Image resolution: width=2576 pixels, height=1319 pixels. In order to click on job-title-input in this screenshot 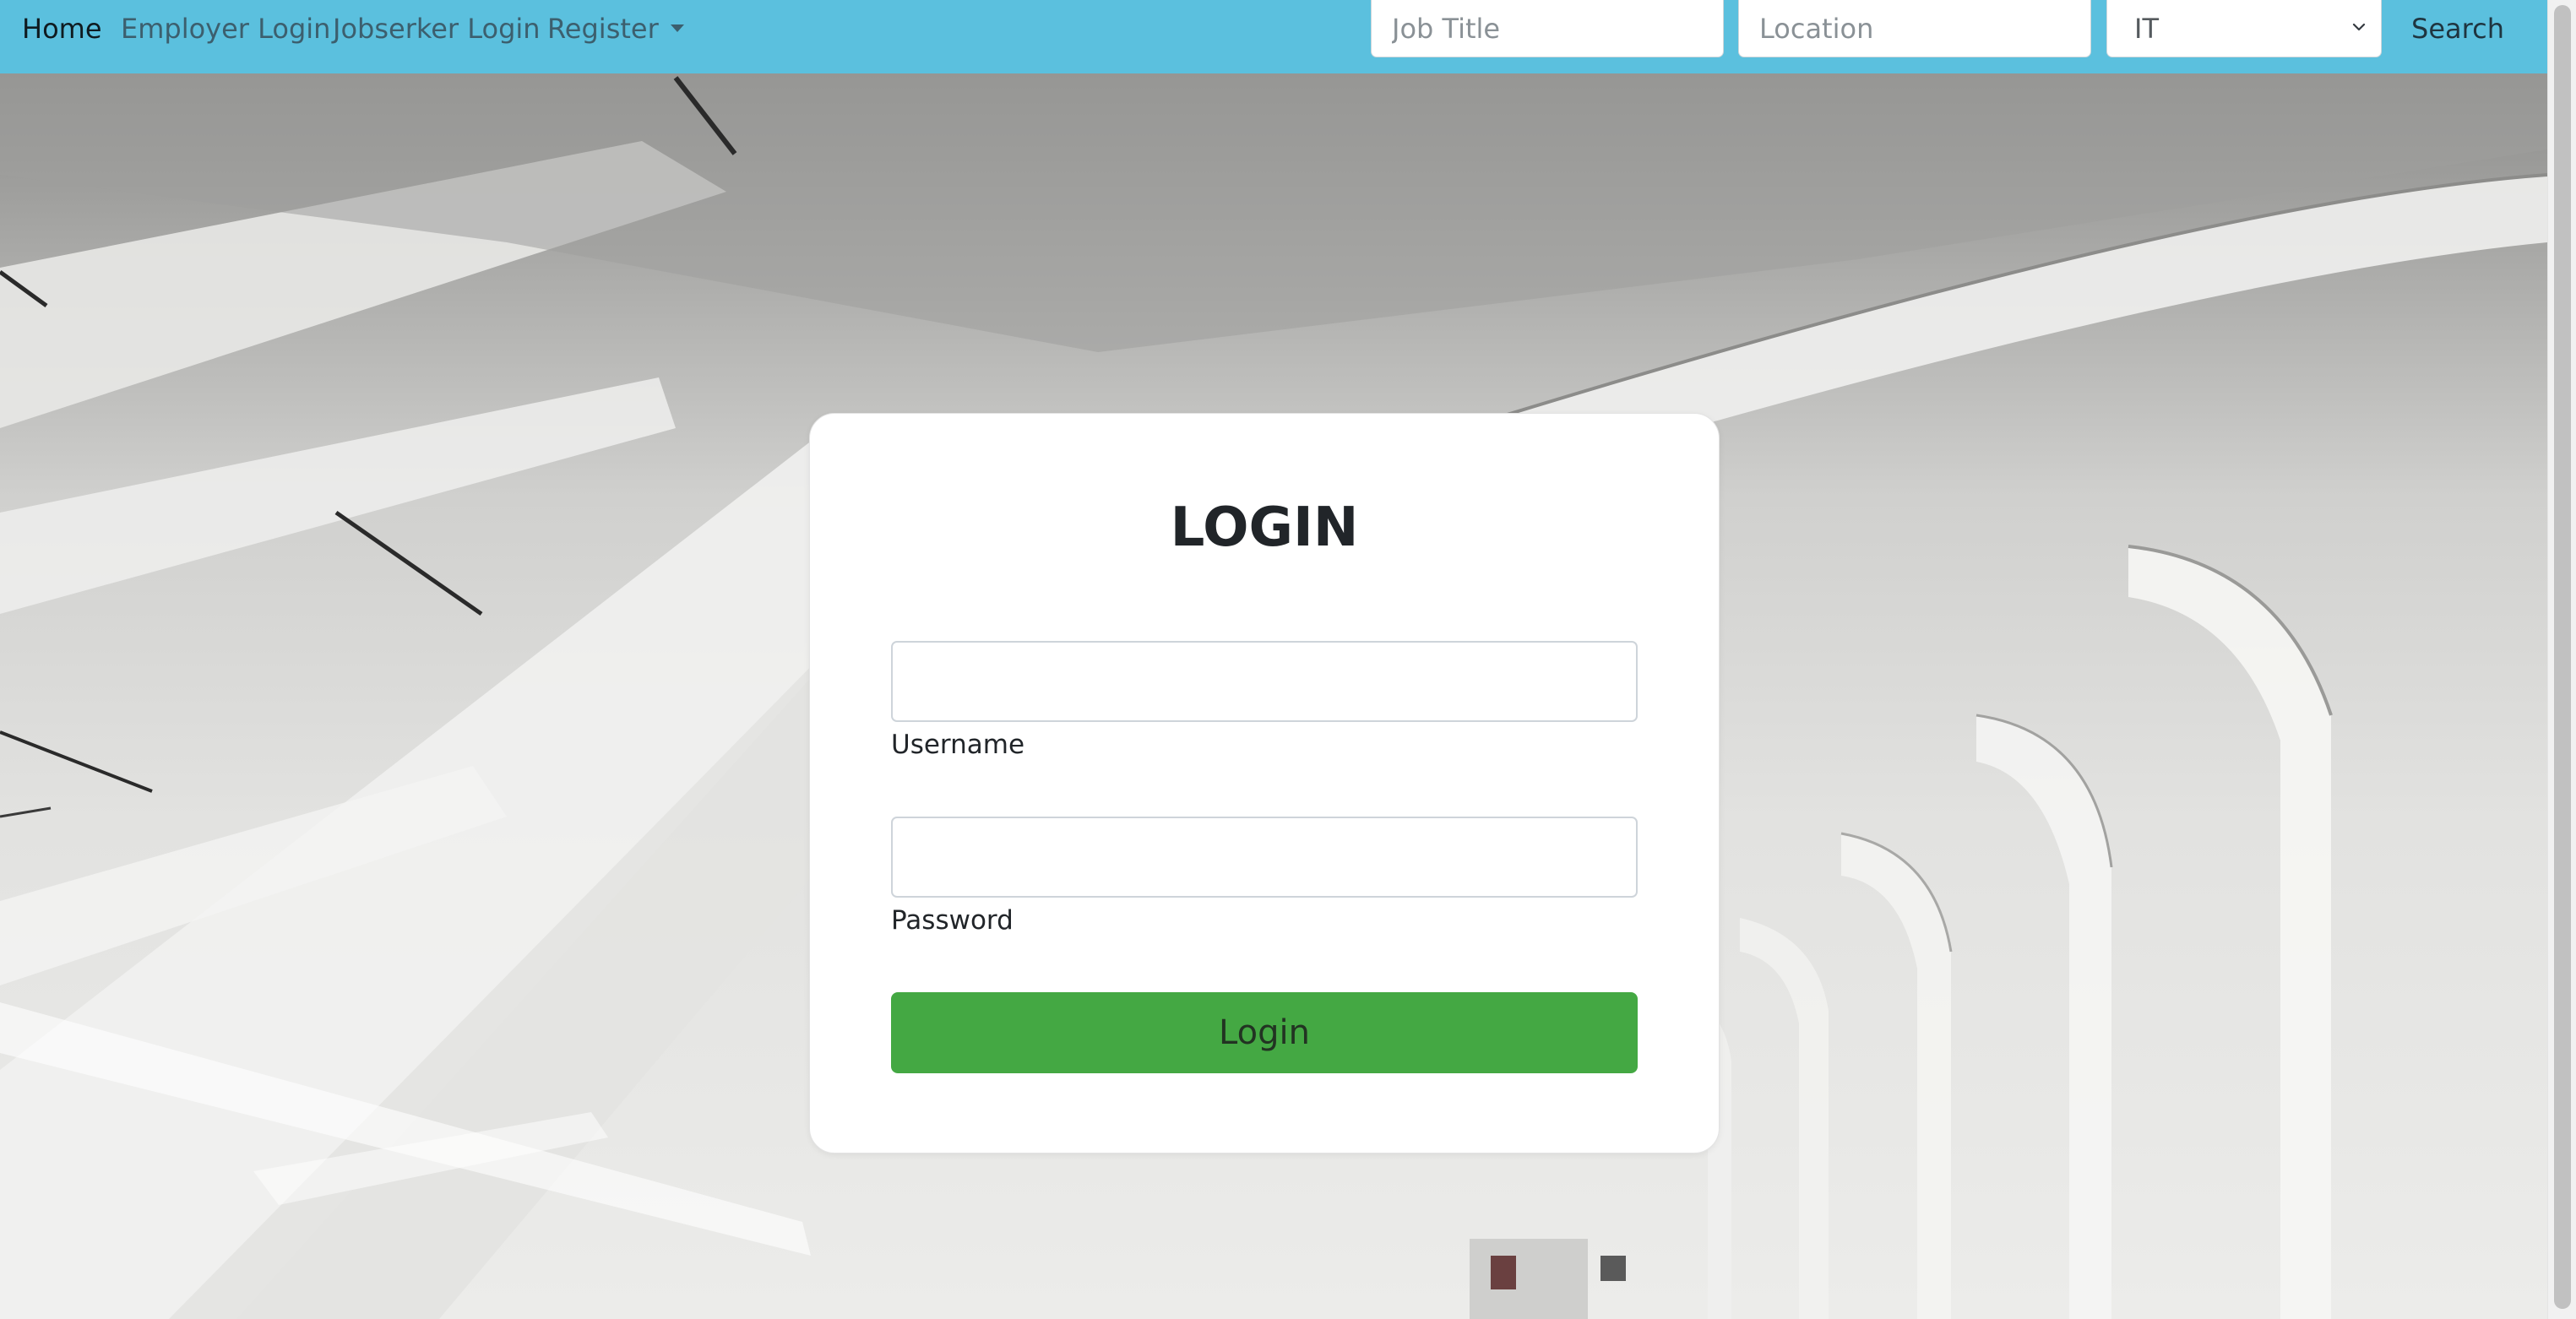, I will do `click(1547, 28)`.